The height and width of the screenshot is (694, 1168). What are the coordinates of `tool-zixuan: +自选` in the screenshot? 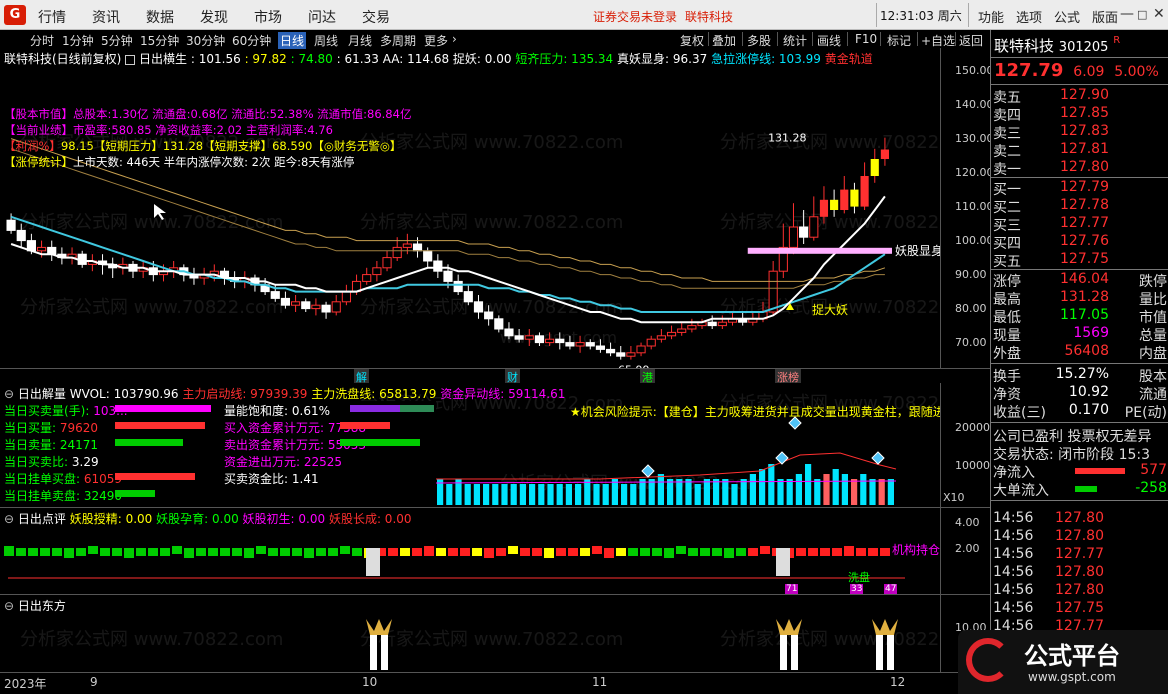 It's located at (938, 40).